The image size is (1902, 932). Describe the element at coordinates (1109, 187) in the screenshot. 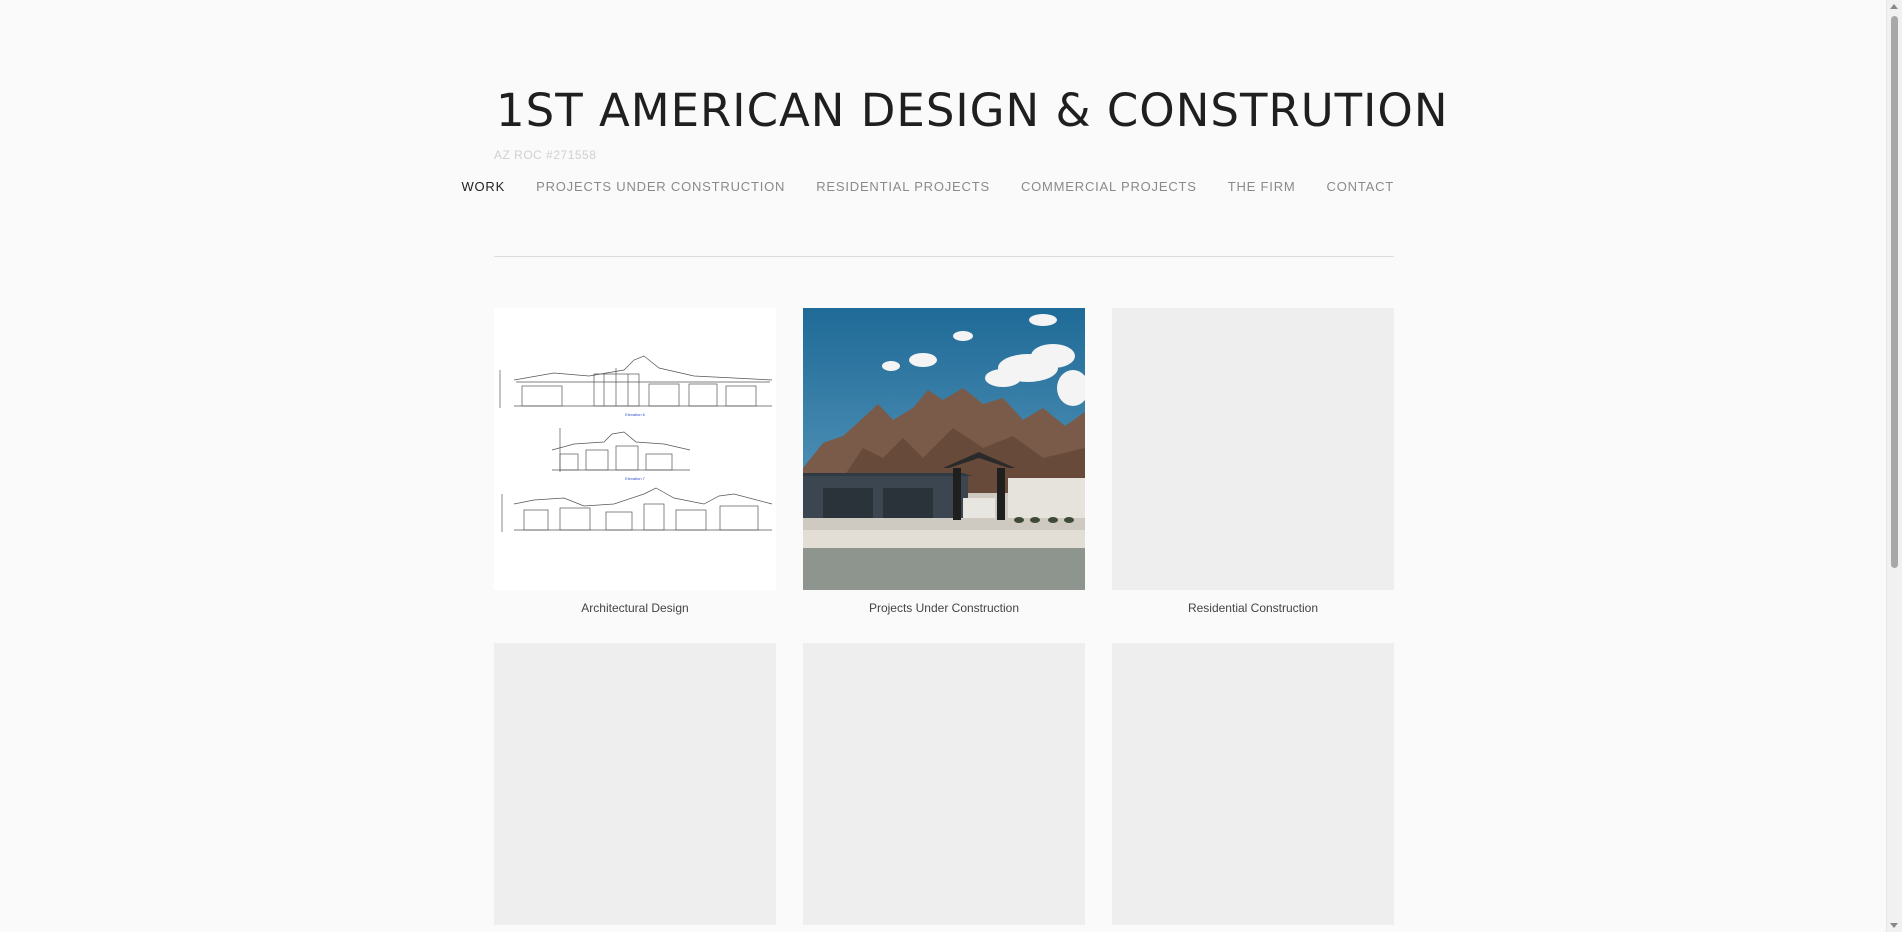

I see `nav-item-commercial-projects: COMMERCIAL PROJECTS` at that location.